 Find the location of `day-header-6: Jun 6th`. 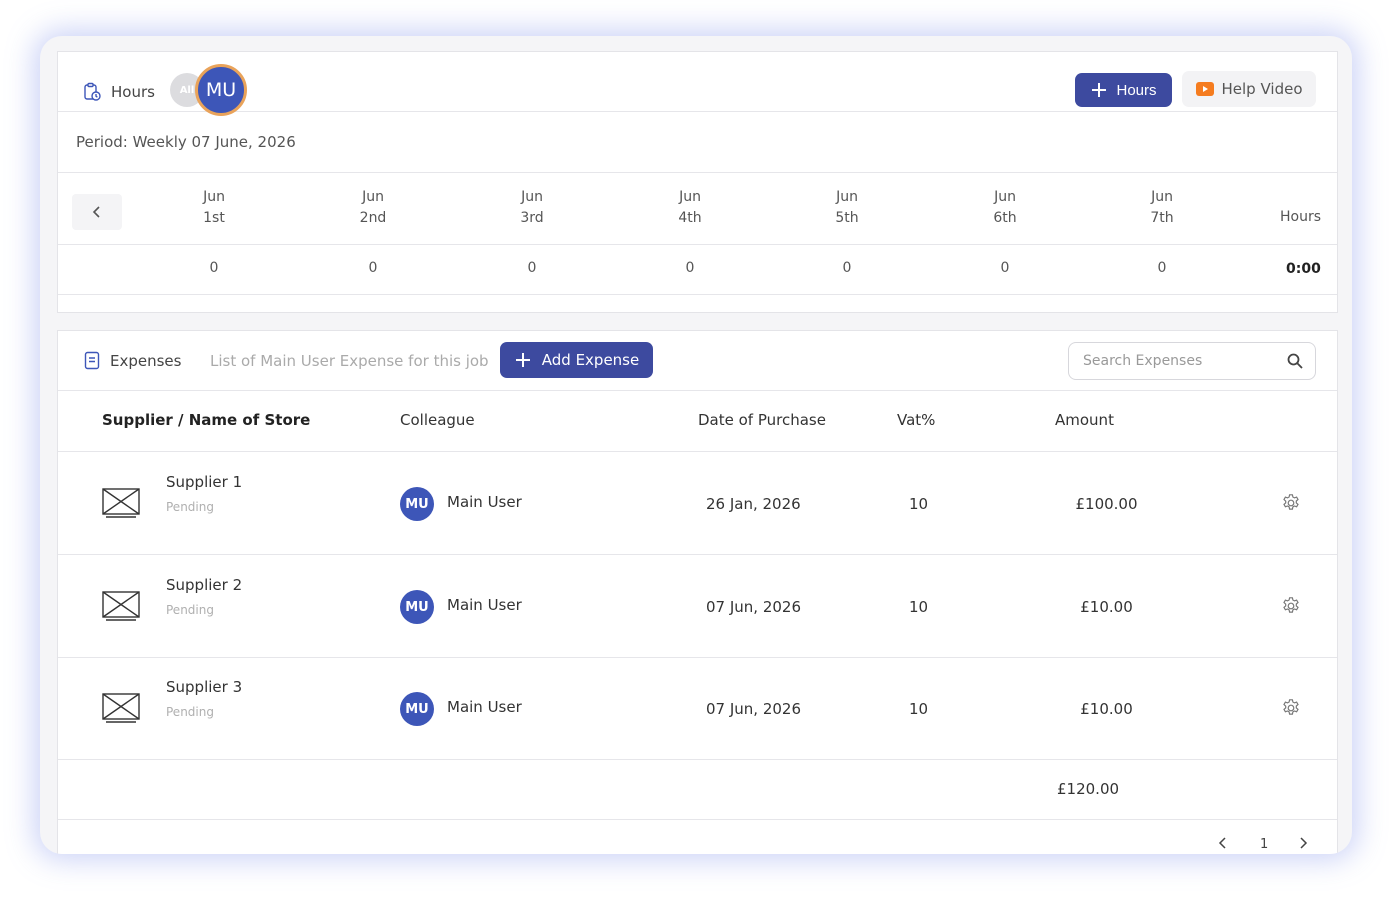

day-header-6: Jun 6th is located at coordinates (1005, 208).